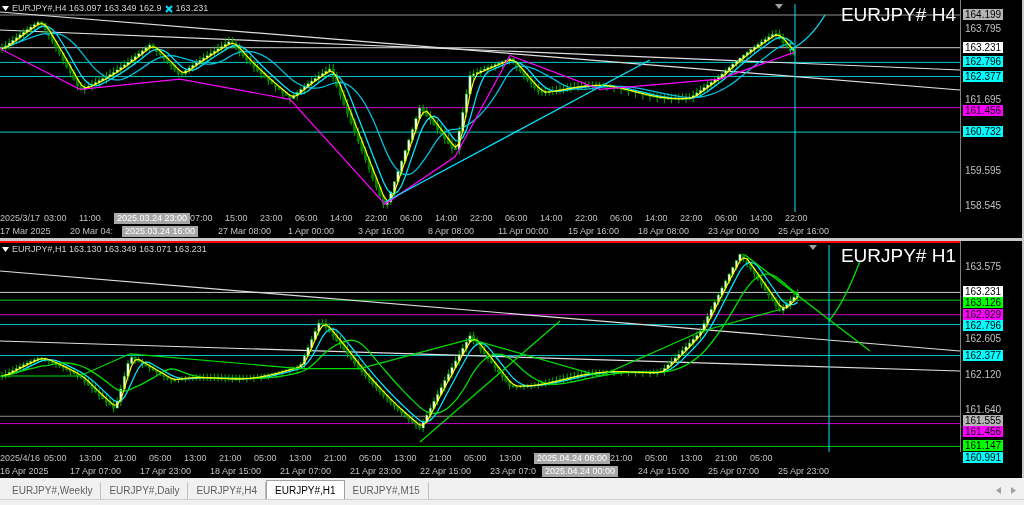  I want to click on price-label: 161.640, so click(983, 409).